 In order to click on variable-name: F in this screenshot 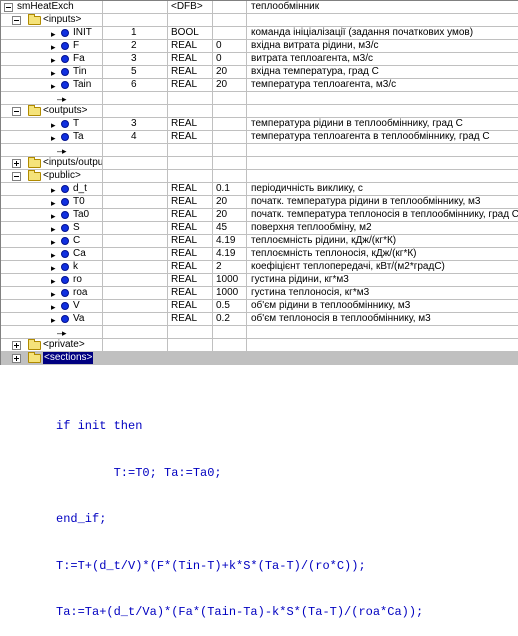, I will do `click(76, 46)`.